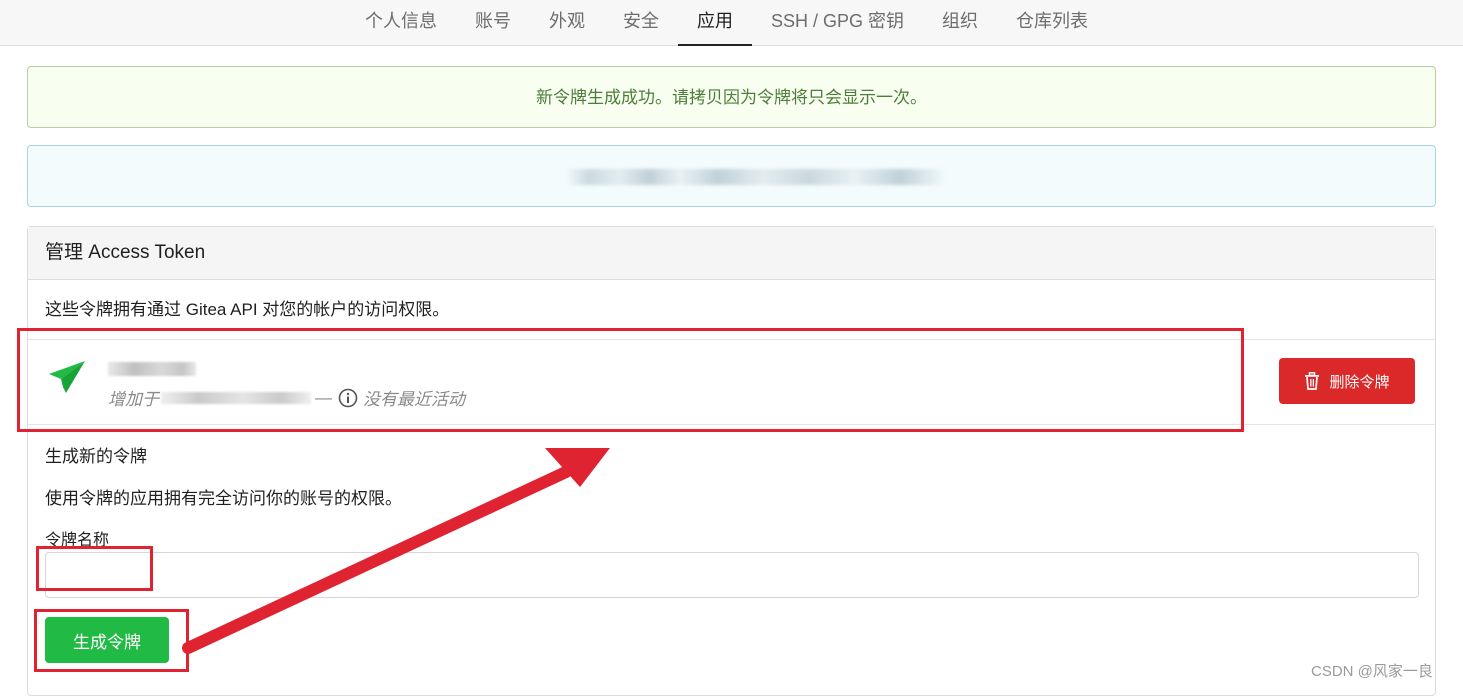 The height and width of the screenshot is (696, 1463). What do you see at coordinates (247, 309) in the screenshot?
I see `panel-description: 这些令牌拥有通过 Gitea API 对您的帐户的访问权限。` at bounding box center [247, 309].